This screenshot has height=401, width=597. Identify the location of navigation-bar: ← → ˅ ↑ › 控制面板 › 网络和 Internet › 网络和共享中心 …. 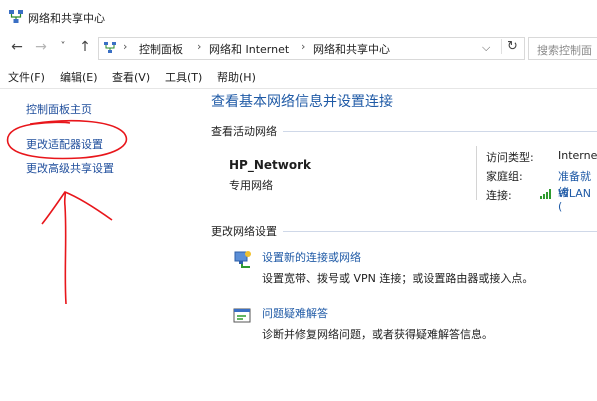
(298, 48).